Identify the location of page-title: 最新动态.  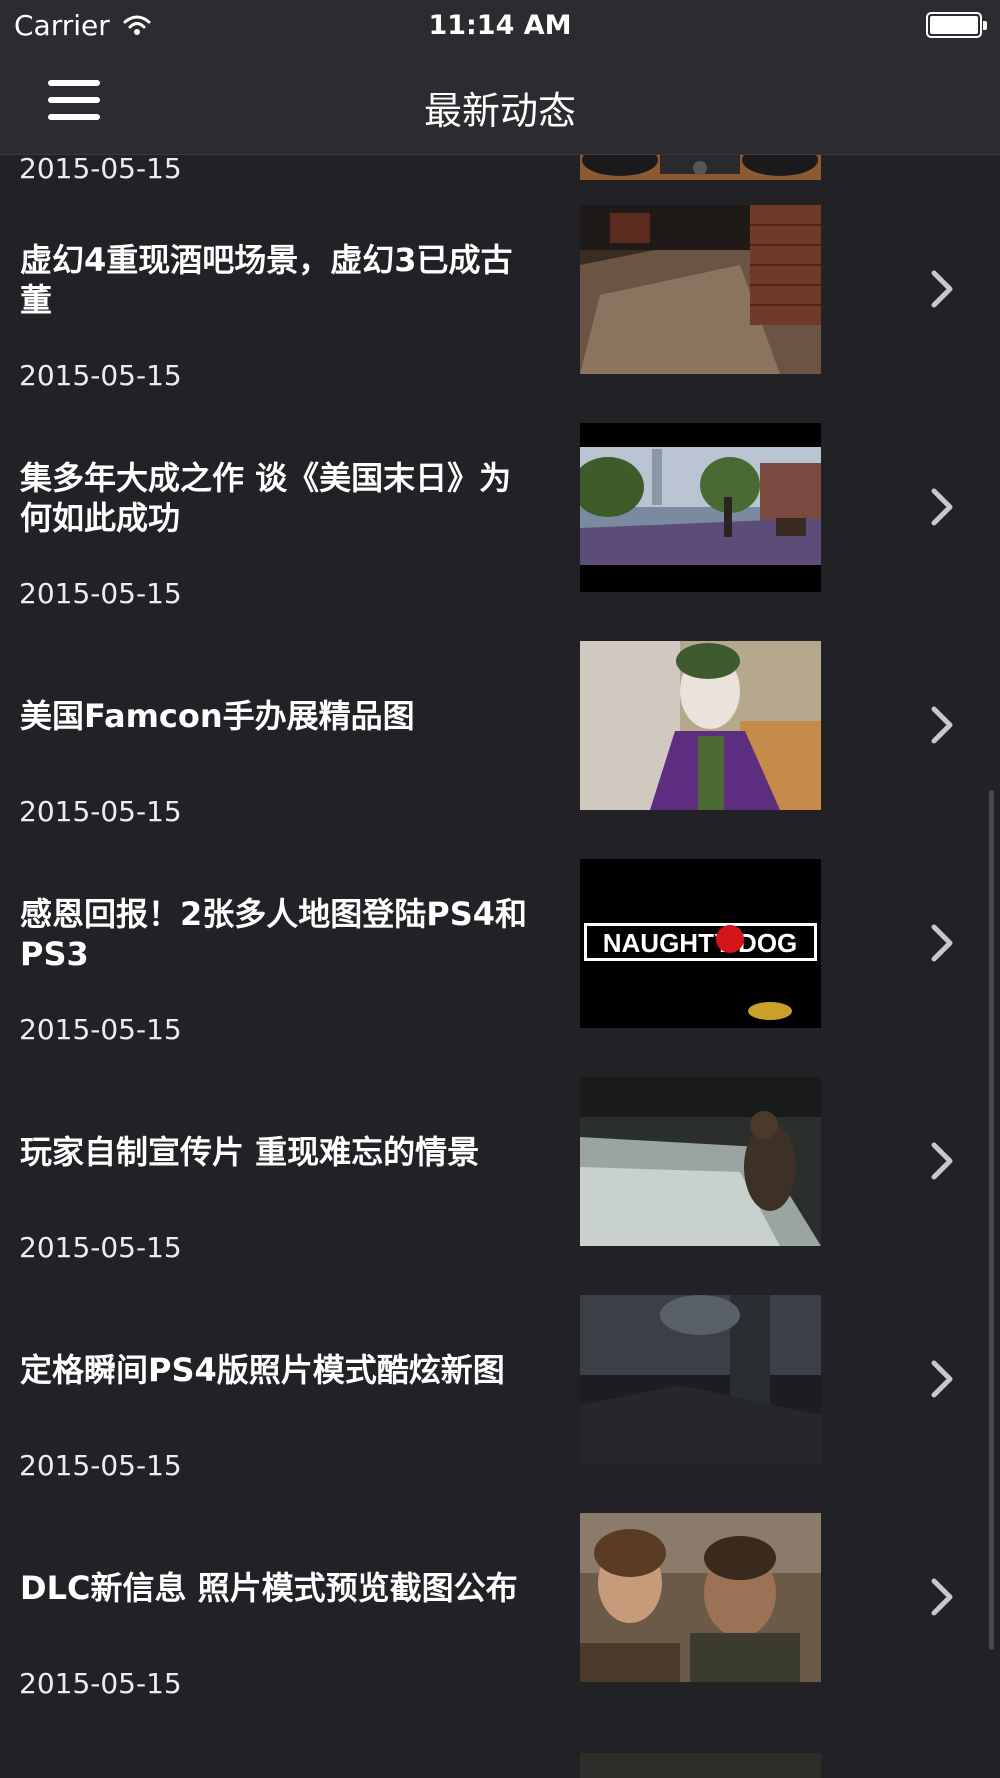
(499, 111).